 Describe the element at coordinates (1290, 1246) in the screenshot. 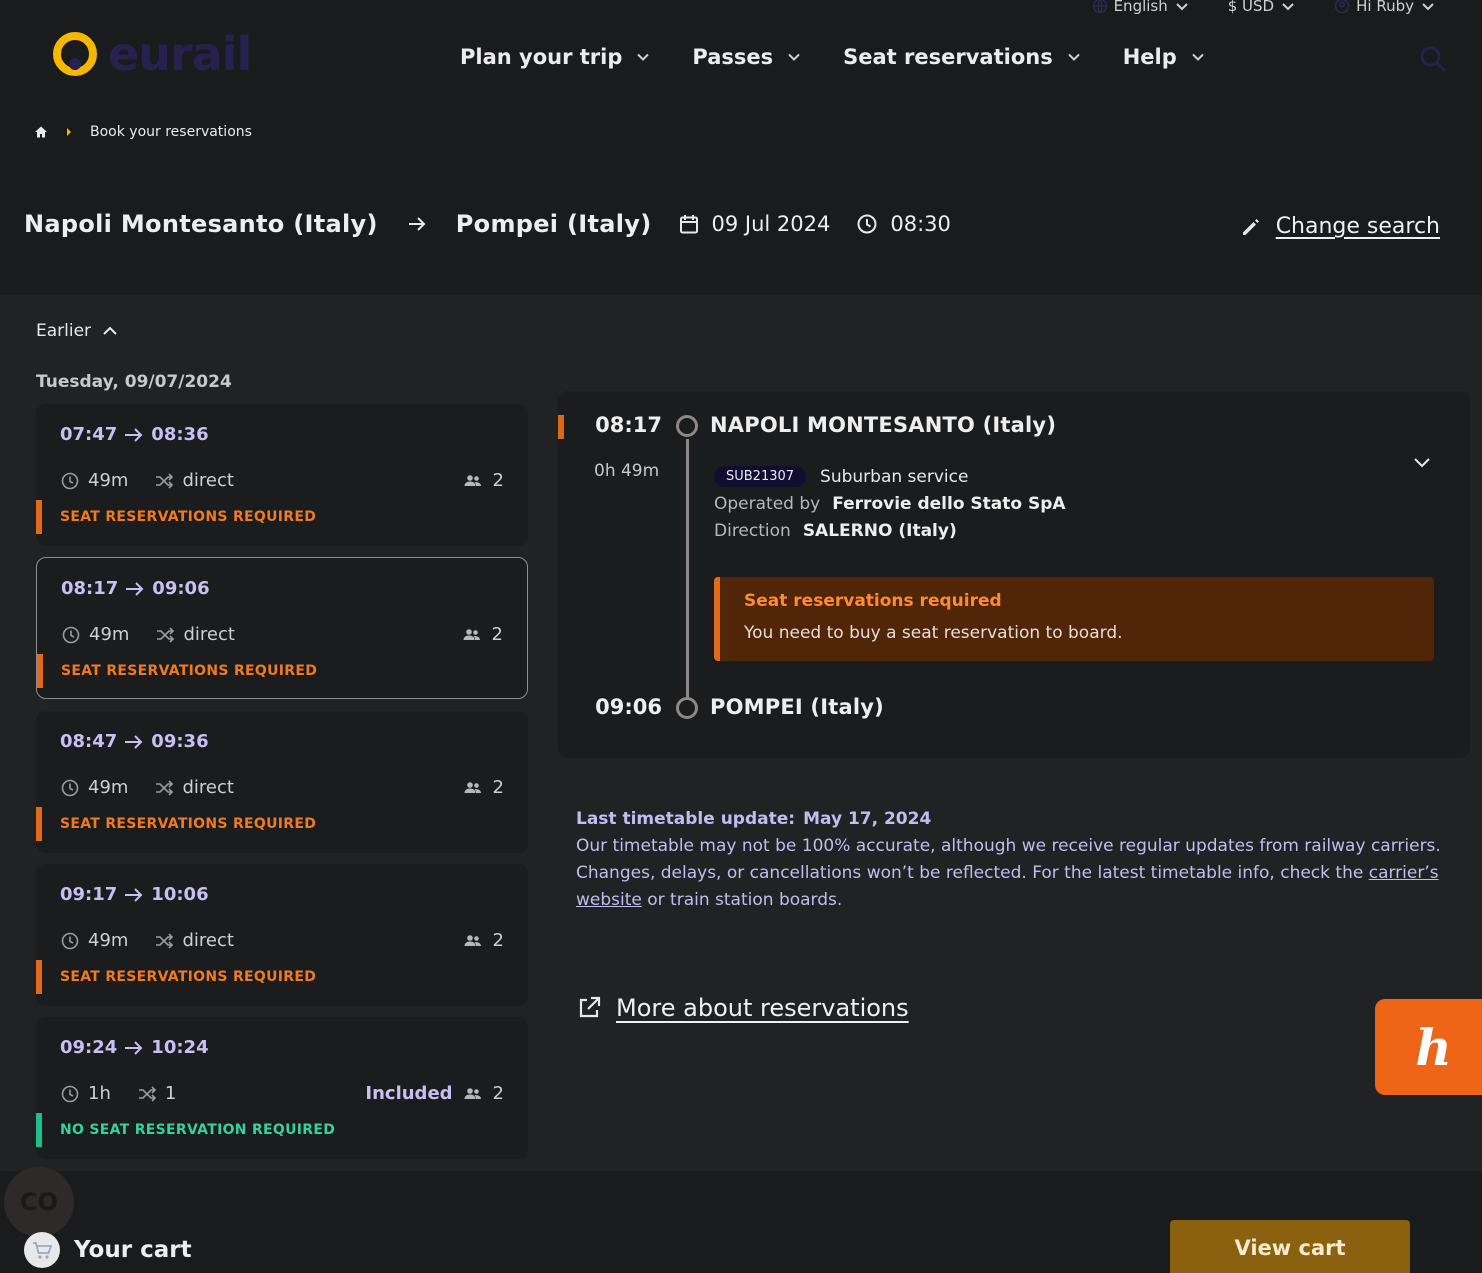

I see `view-cart-button: View cart` at that location.